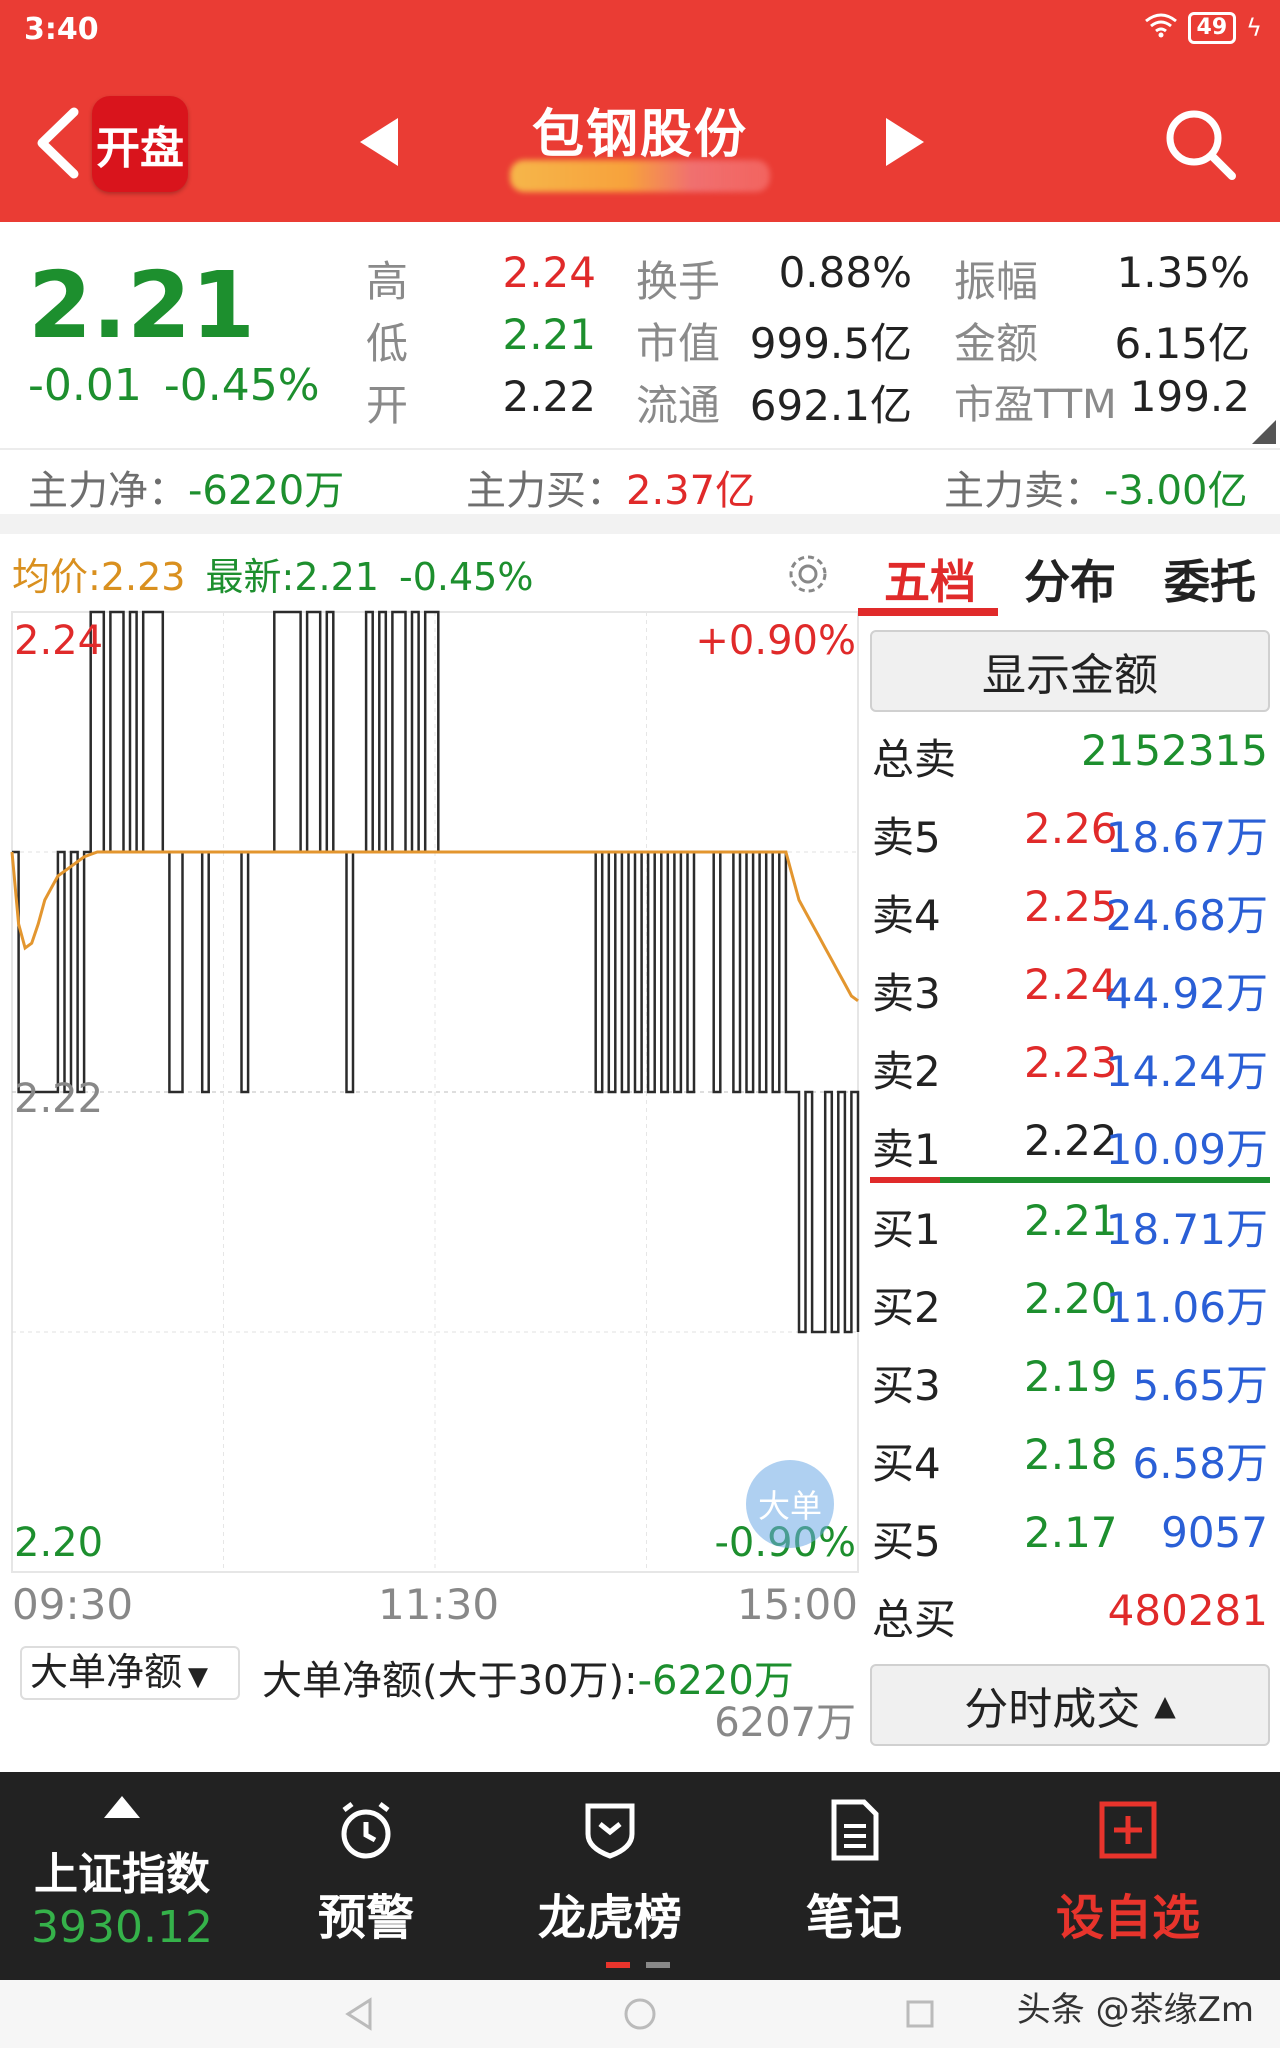  I want to click on bid-row: 买4 2.18 6.58万, so click(1072, 1456).